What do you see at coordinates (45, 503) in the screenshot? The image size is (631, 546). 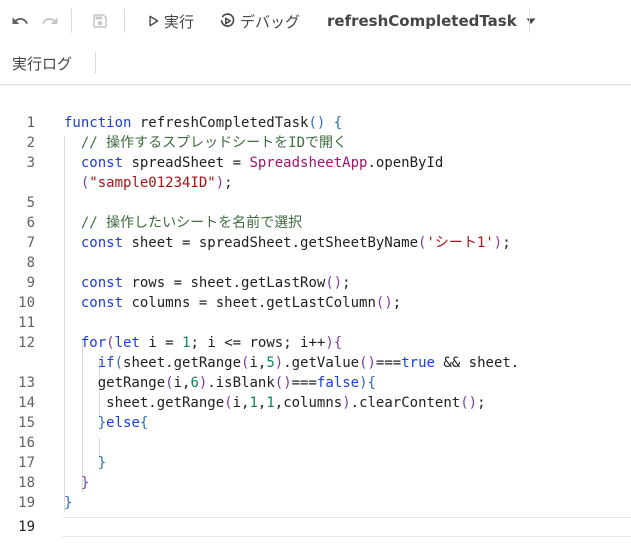 I see `code-line: 19 }` at bounding box center [45, 503].